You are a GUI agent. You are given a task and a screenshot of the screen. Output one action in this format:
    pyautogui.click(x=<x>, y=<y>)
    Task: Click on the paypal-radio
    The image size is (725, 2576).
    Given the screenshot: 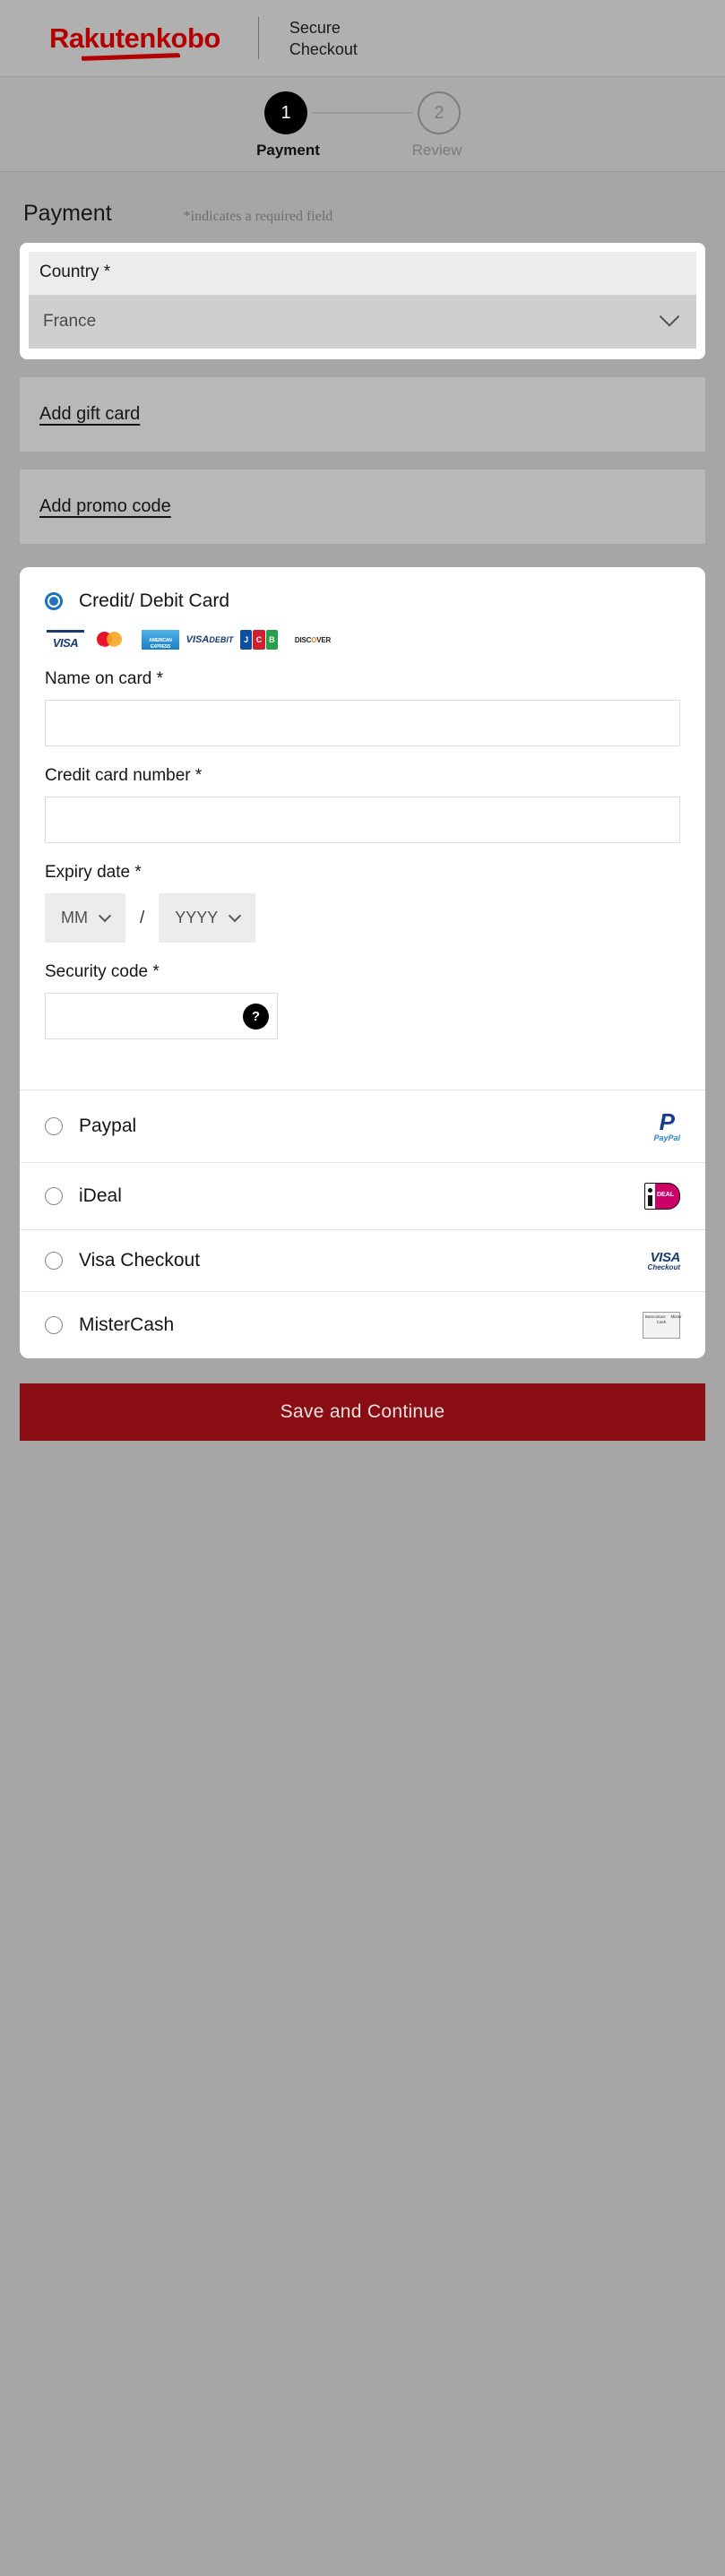 What is the action you would take?
    pyautogui.click(x=54, y=1126)
    